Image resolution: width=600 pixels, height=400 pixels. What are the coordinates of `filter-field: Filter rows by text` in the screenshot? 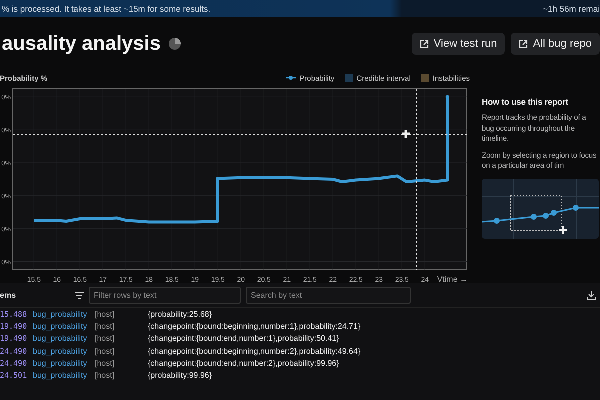 It's located at (165, 295).